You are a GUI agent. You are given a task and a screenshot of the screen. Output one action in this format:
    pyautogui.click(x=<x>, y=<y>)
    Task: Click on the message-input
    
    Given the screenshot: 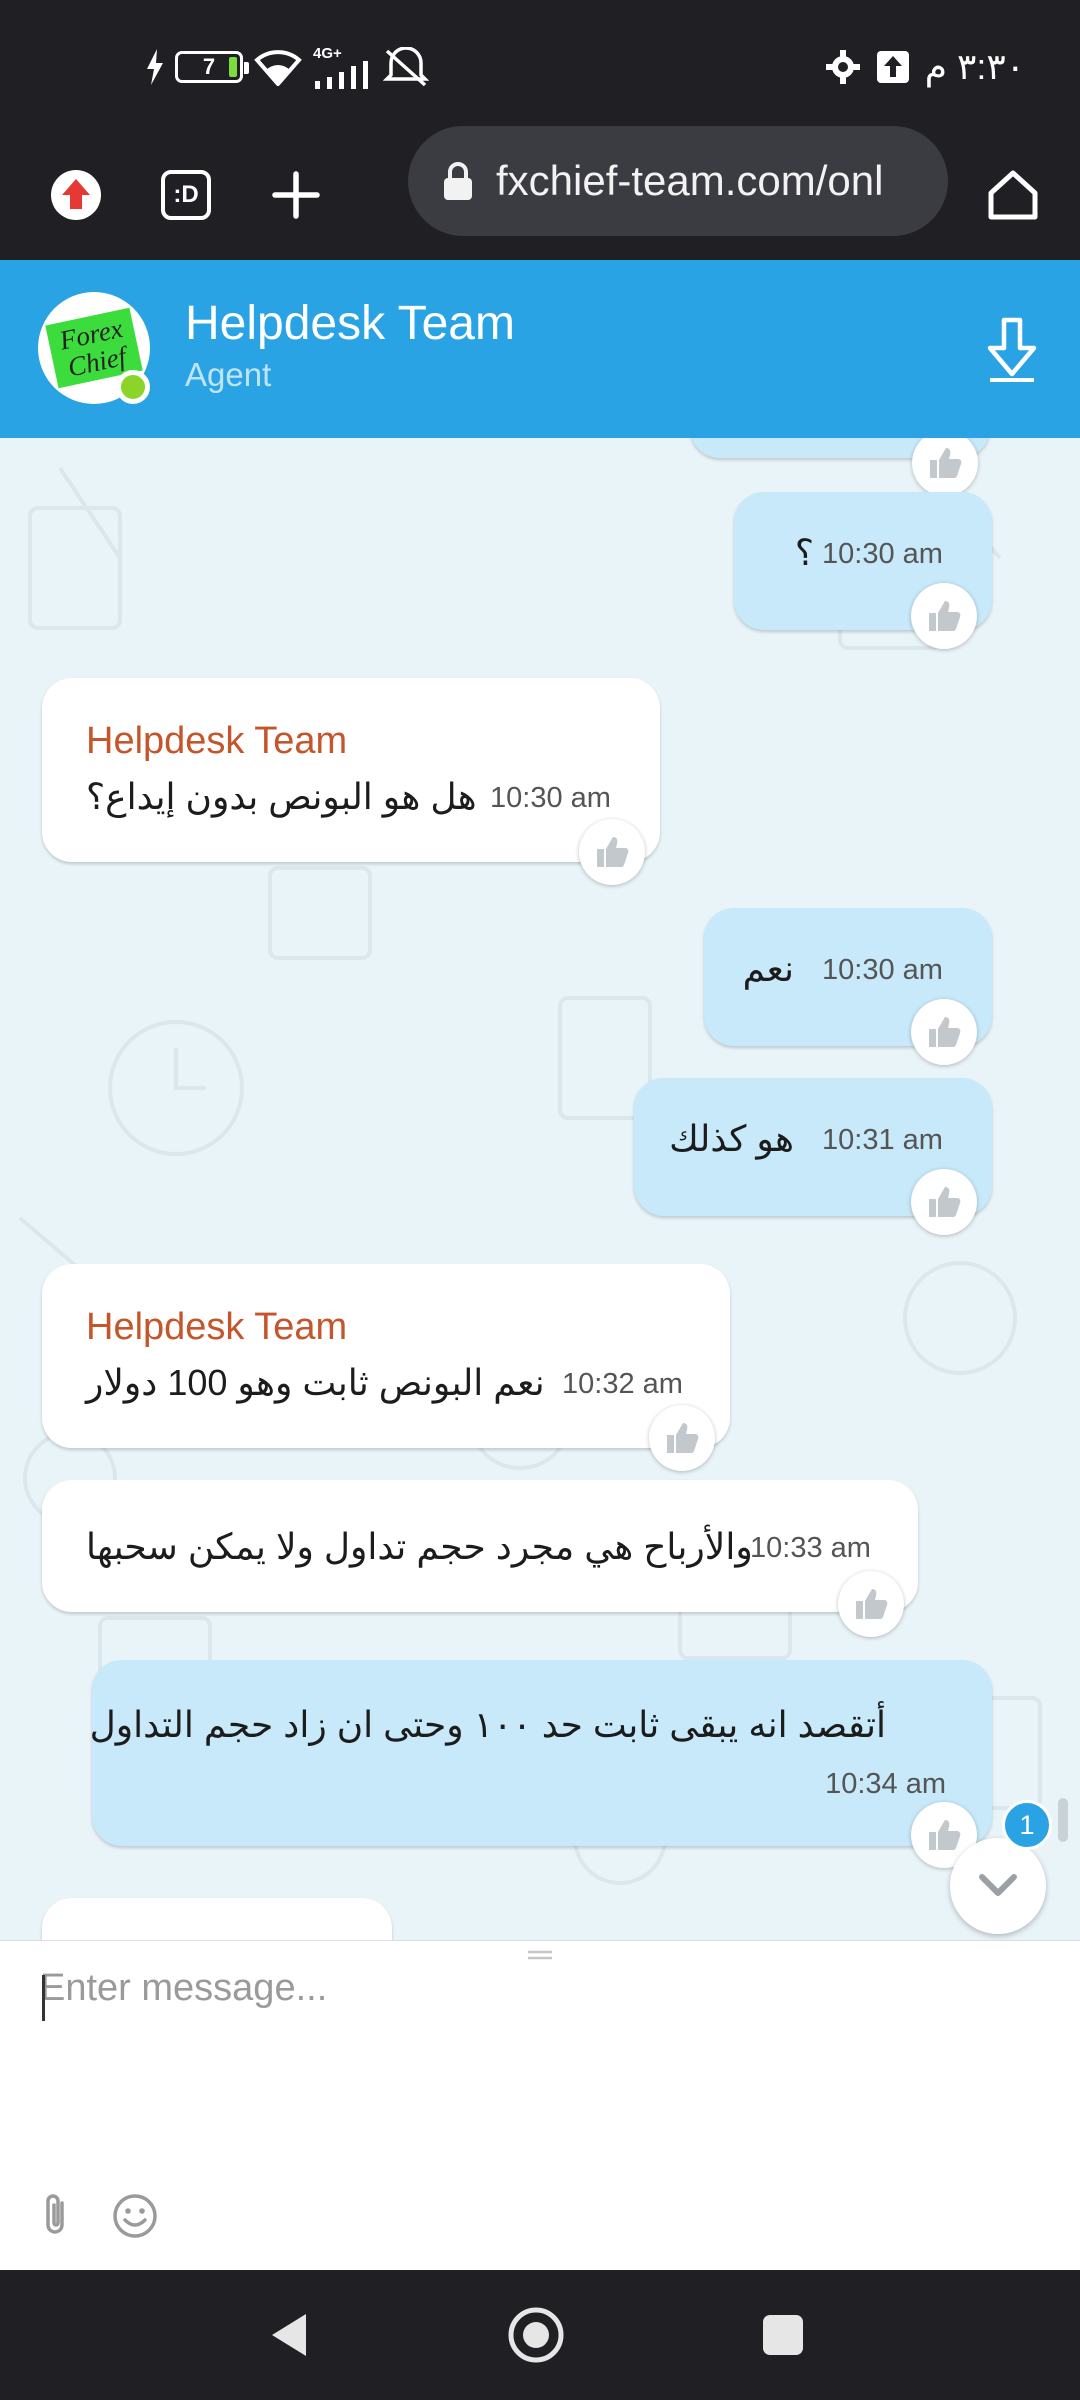 What is the action you would take?
    pyautogui.click(x=540, y=2057)
    